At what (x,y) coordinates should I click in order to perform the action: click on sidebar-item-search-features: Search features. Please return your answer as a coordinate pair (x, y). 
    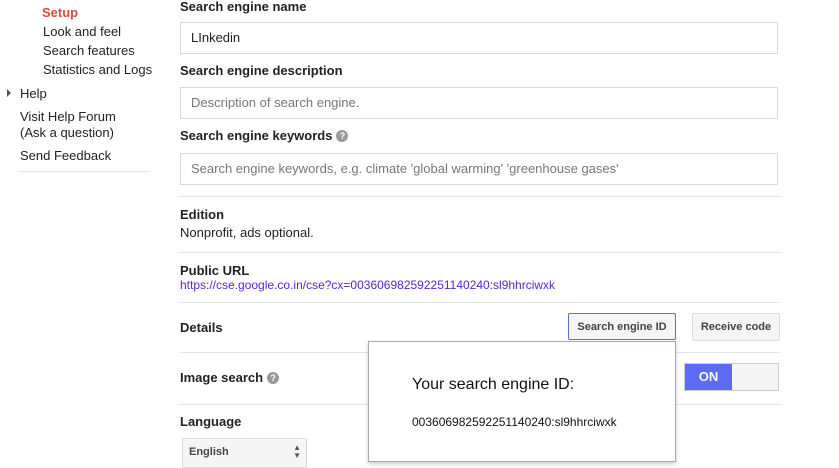
    Looking at the image, I should click on (89, 50).